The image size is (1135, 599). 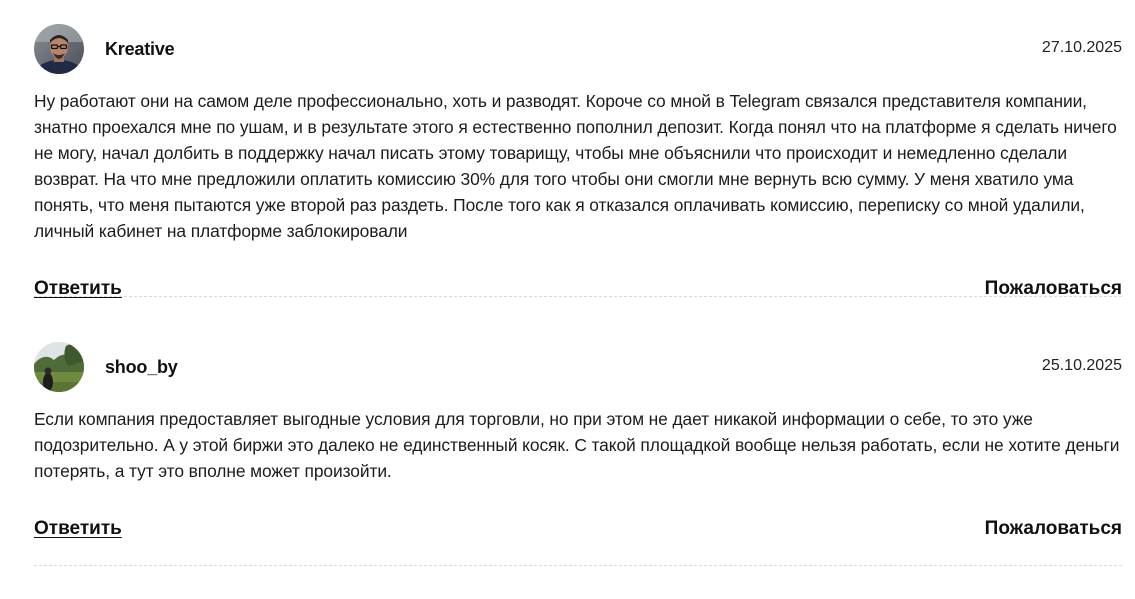 What do you see at coordinates (578, 49) in the screenshot?
I see `comment-header: Kreative 27.10.2025` at bounding box center [578, 49].